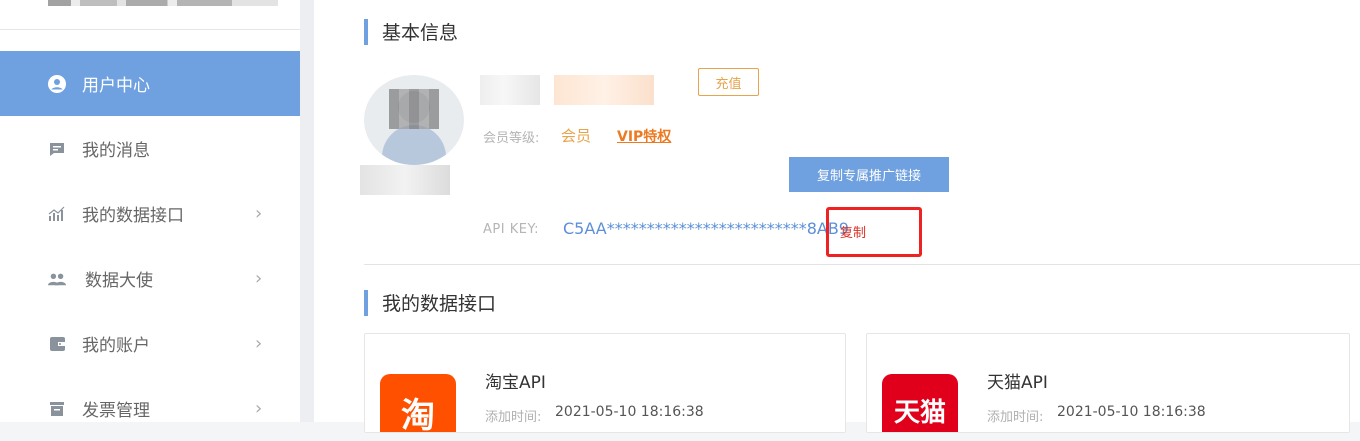 The image size is (1360, 441). Describe the element at coordinates (706, 228) in the screenshot. I see `api-key-value: C5AA*************************8AB9` at that location.